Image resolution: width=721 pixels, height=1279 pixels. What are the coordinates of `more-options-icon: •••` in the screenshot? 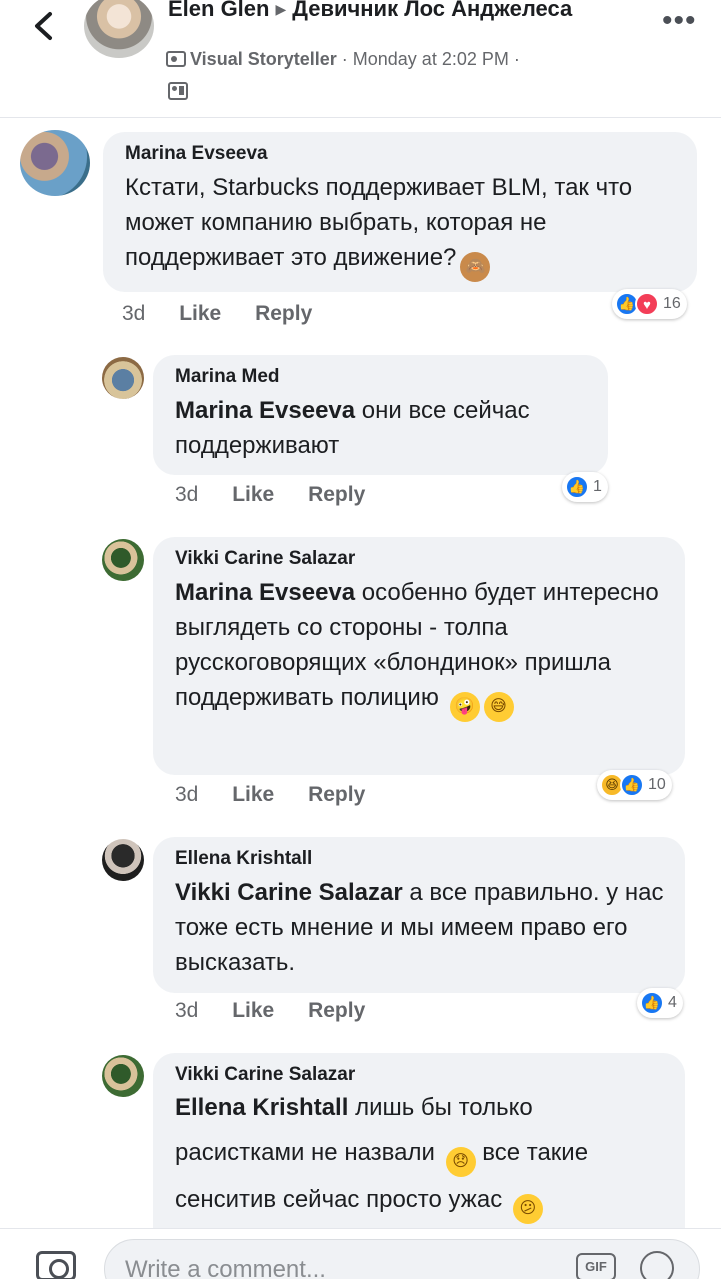 It's located at (679, 21).